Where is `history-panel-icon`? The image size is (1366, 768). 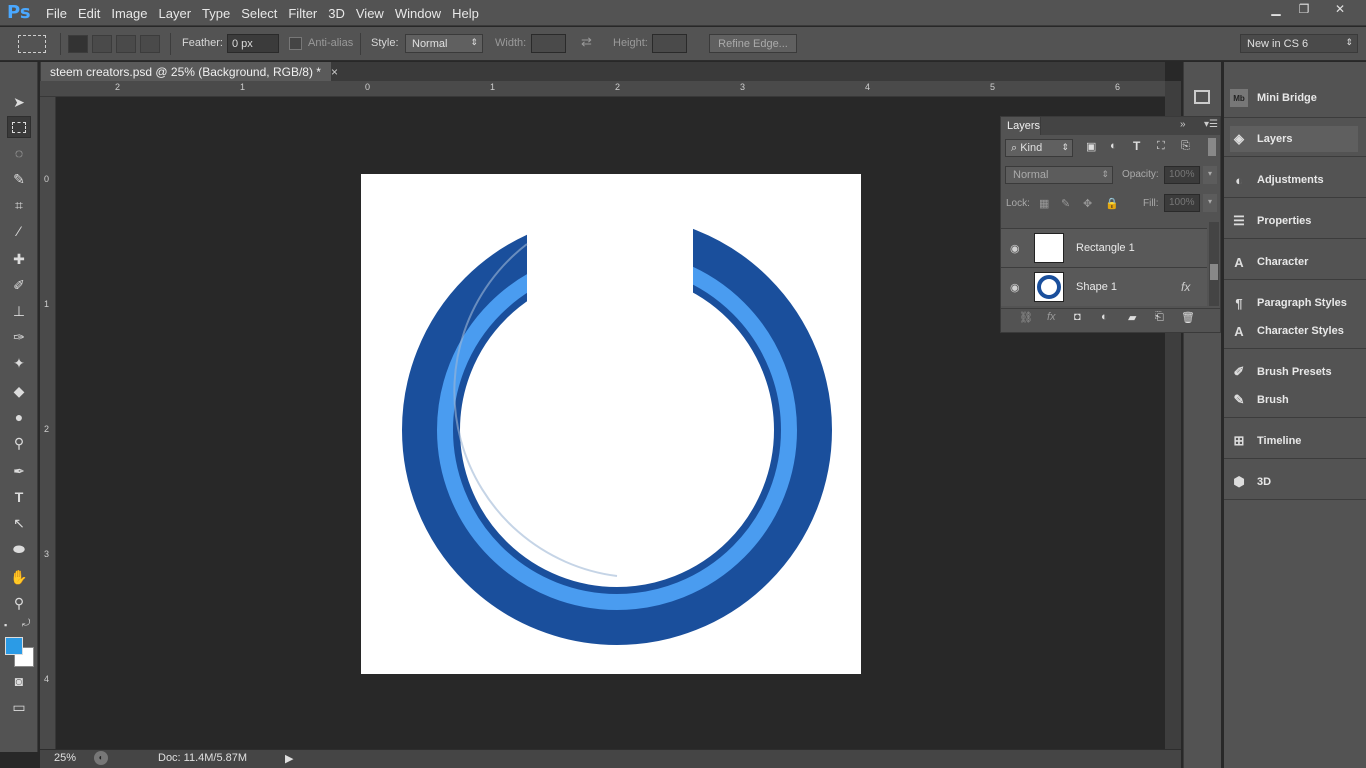
history-panel-icon is located at coordinates (1202, 97).